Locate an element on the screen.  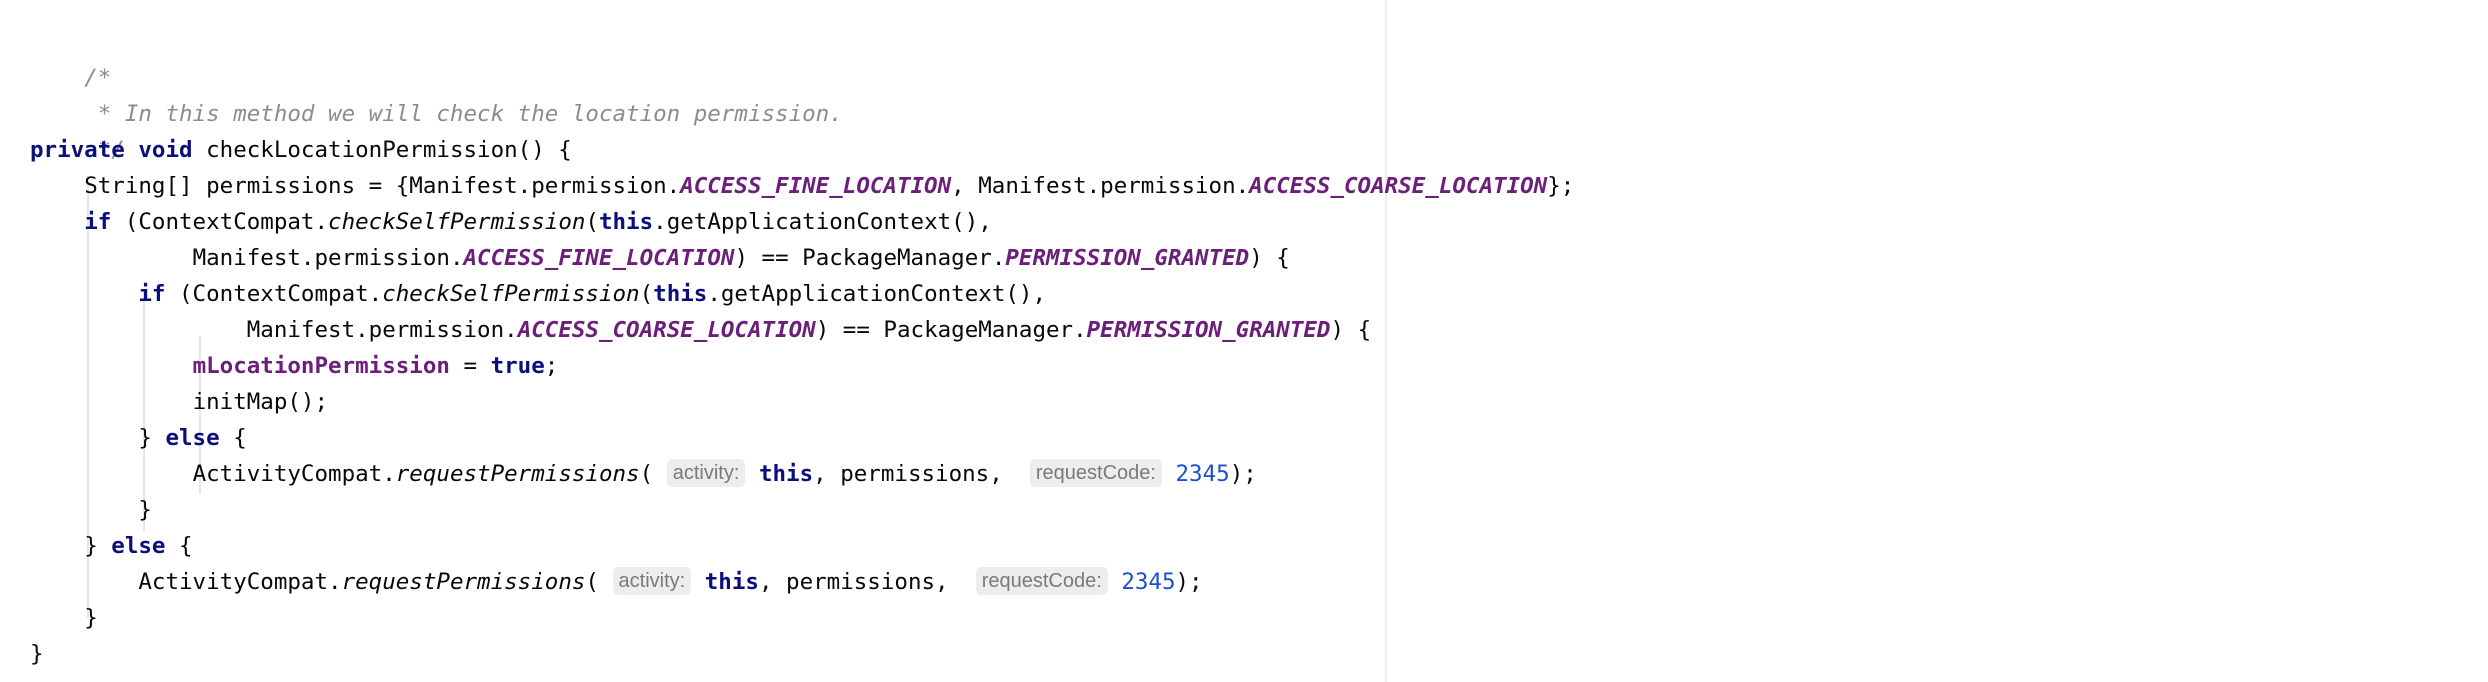
keyword-true: true is located at coordinates (517, 366).